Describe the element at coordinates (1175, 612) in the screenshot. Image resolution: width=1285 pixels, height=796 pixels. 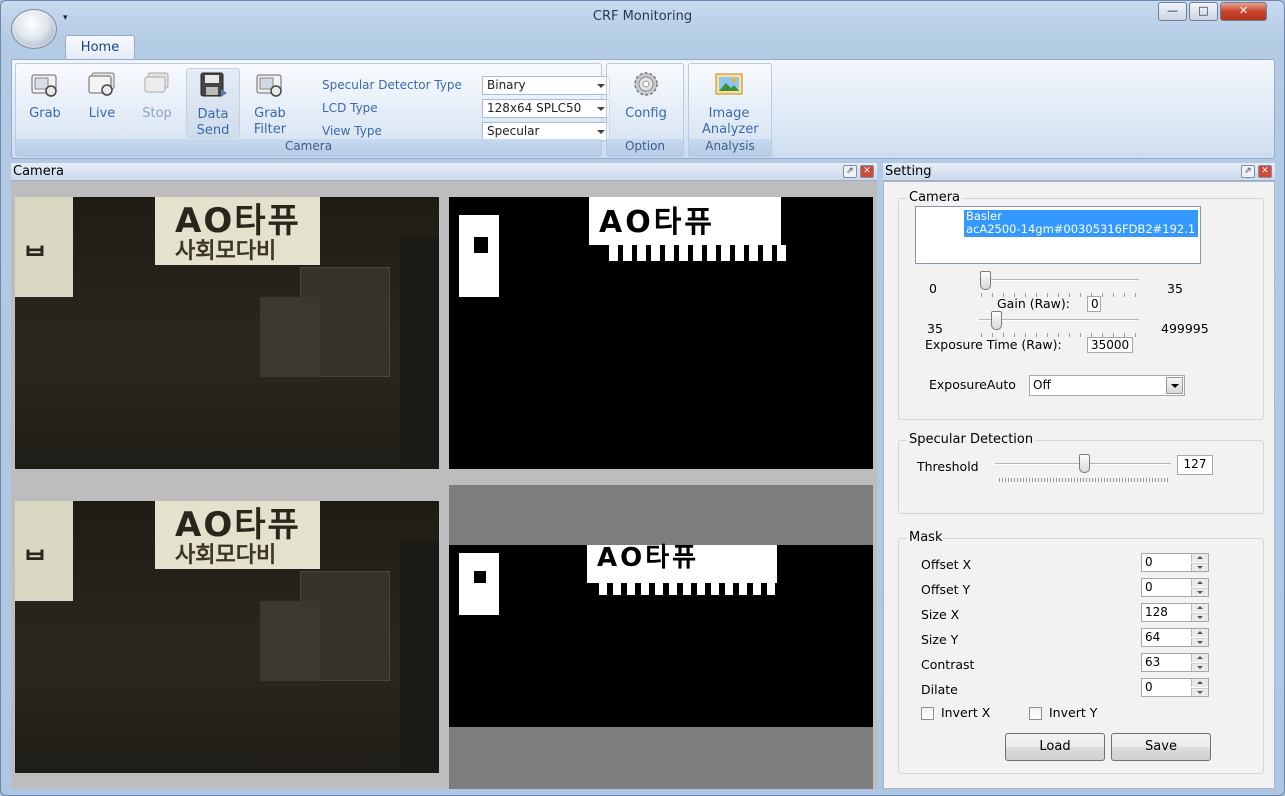
I see `size-x-spinner: 128` at that location.